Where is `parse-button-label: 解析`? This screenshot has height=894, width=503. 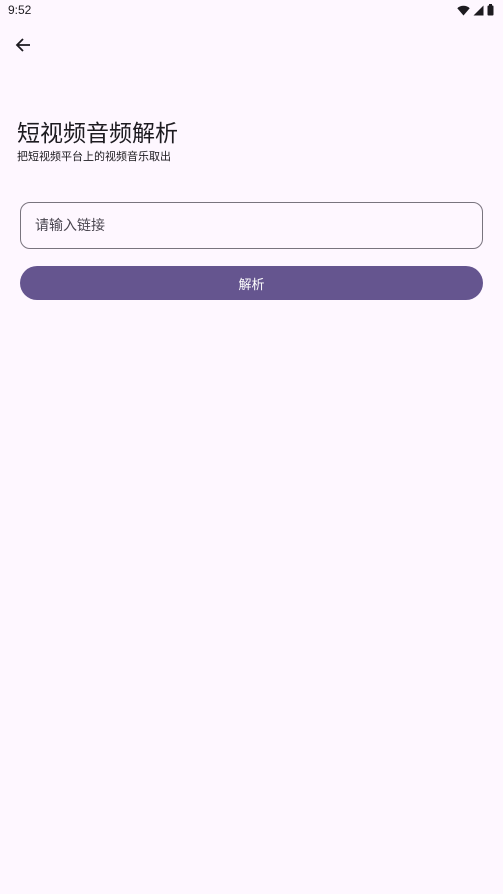
parse-button-label: 解析 is located at coordinates (251, 285).